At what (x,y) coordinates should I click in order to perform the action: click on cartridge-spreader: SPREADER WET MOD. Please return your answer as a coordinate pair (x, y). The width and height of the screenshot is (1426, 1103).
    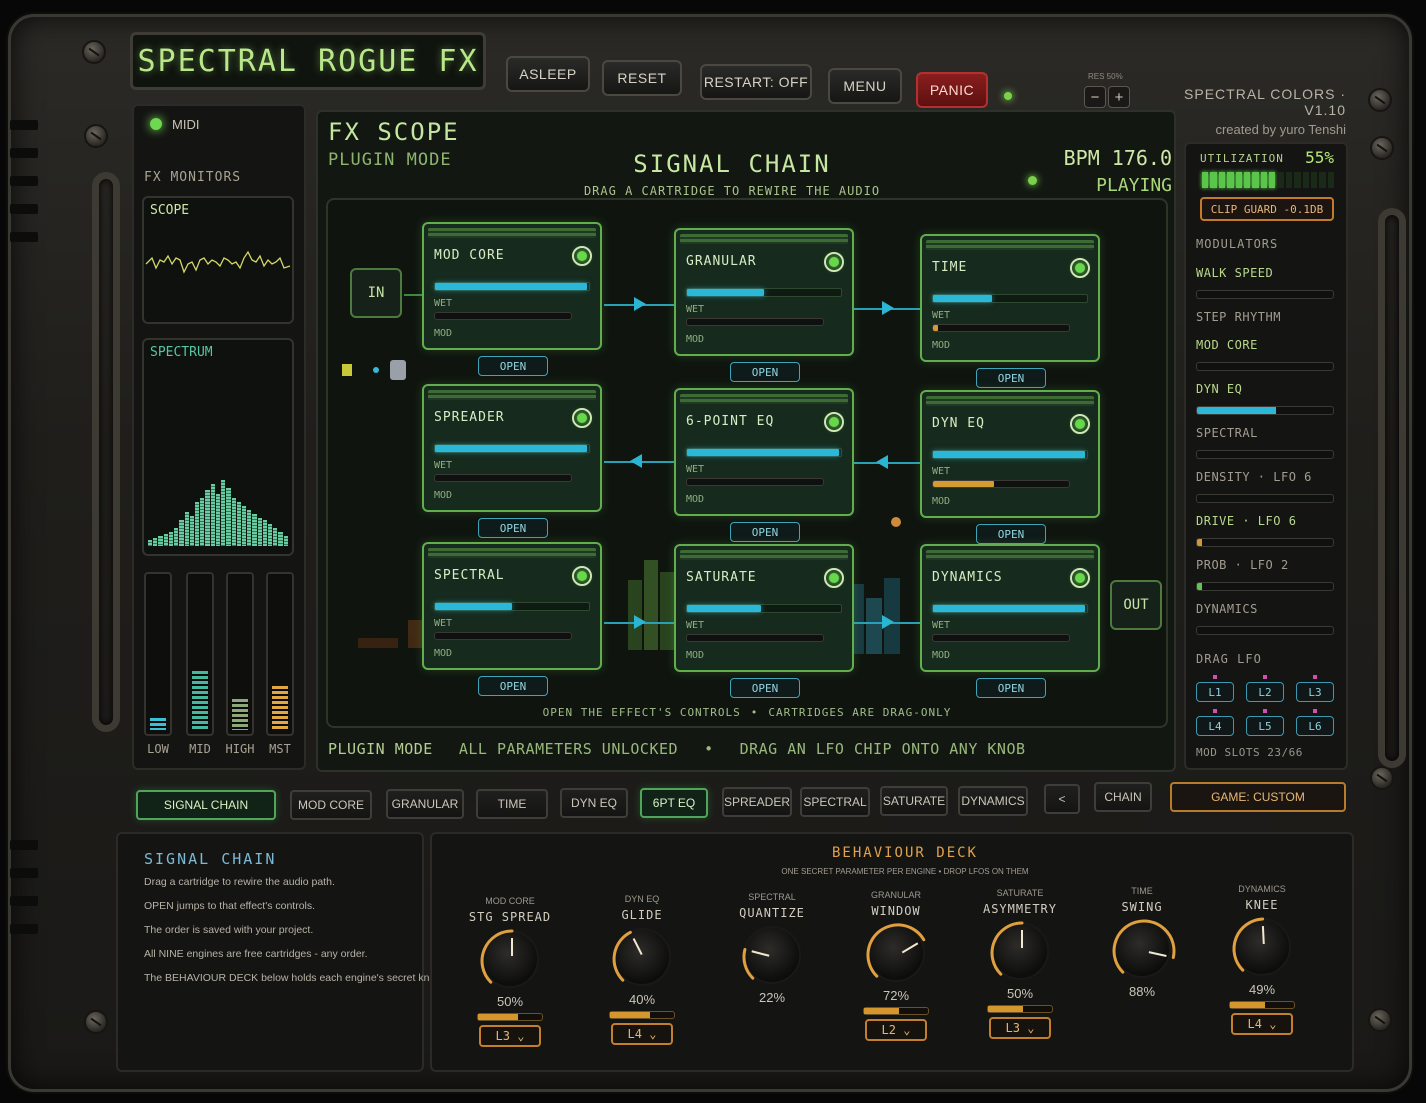
    Looking at the image, I should click on (512, 448).